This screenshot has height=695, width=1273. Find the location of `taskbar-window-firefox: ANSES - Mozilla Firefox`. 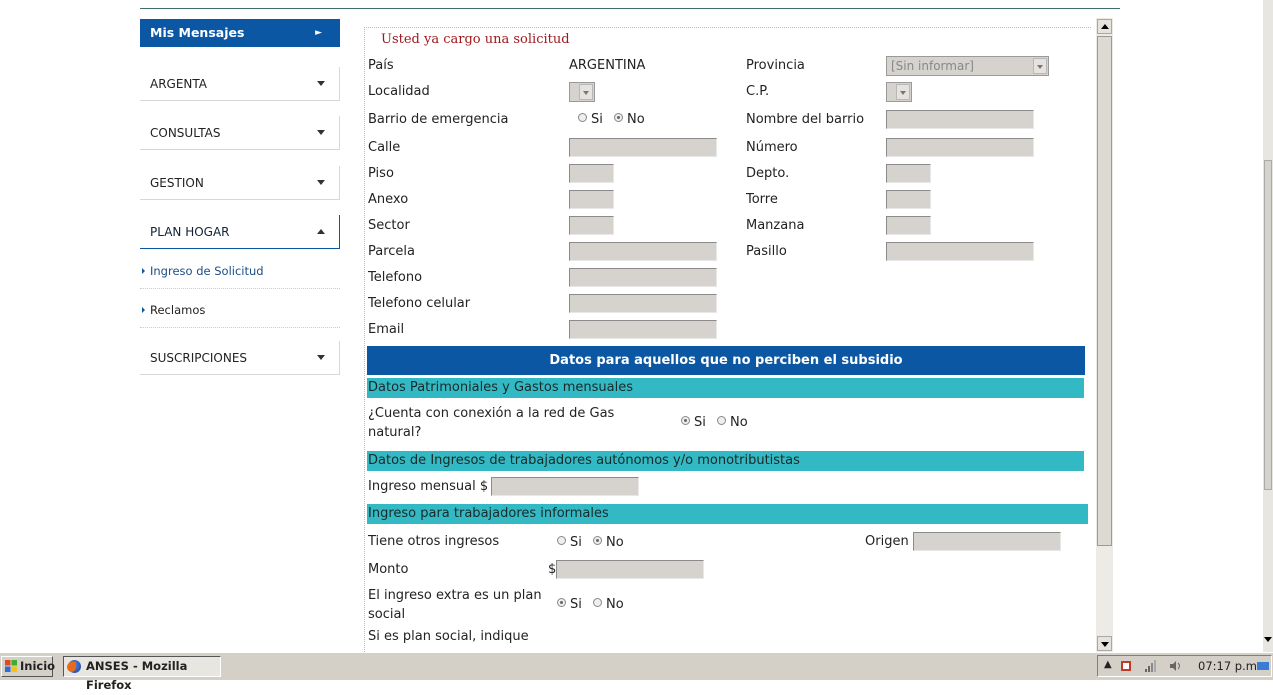

taskbar-window-firefox: ANSES - Mozilla Firefox is located at coordinates (142, 674).